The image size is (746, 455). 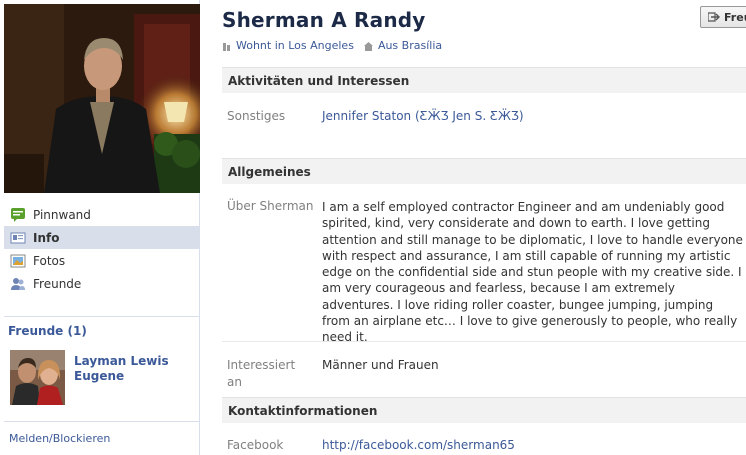 What do you see at coordinates (102, 260) in the screenshot?
I see `nav-item-photos: Fotos` at bounding box center [102, 260].